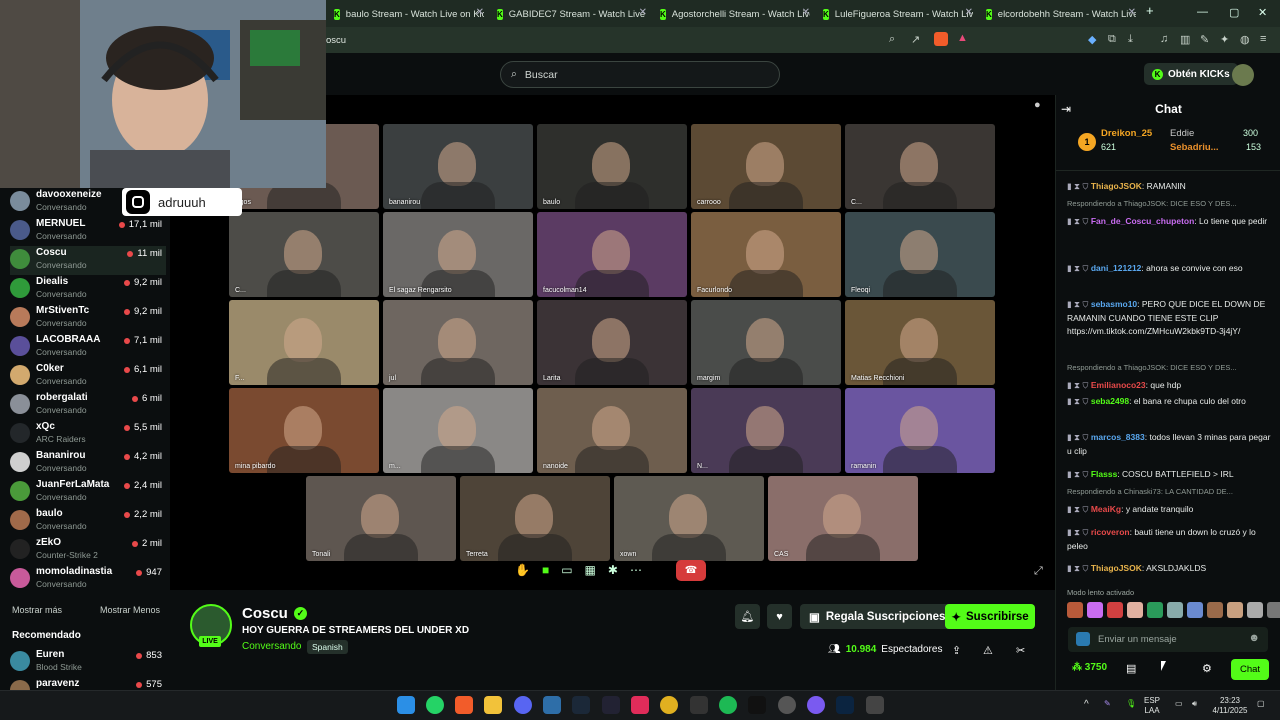  What do you see at coordinates (88, 231) in the screenshot?
I see `sidebar-channel: MERNUEL Conversando 17,1 mil` at bounding box center [88, 231].